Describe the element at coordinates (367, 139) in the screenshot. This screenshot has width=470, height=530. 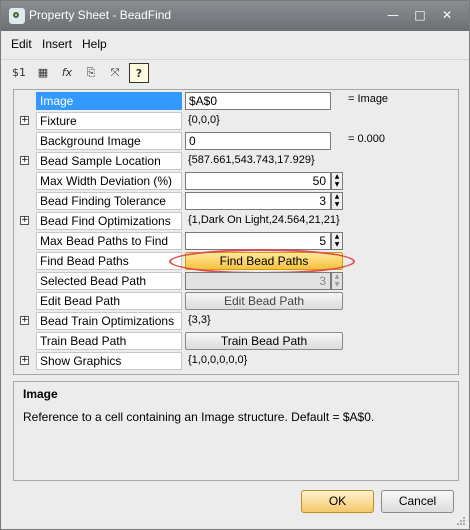
I see `background-image-evaluated-value: = 0.000` at that location.